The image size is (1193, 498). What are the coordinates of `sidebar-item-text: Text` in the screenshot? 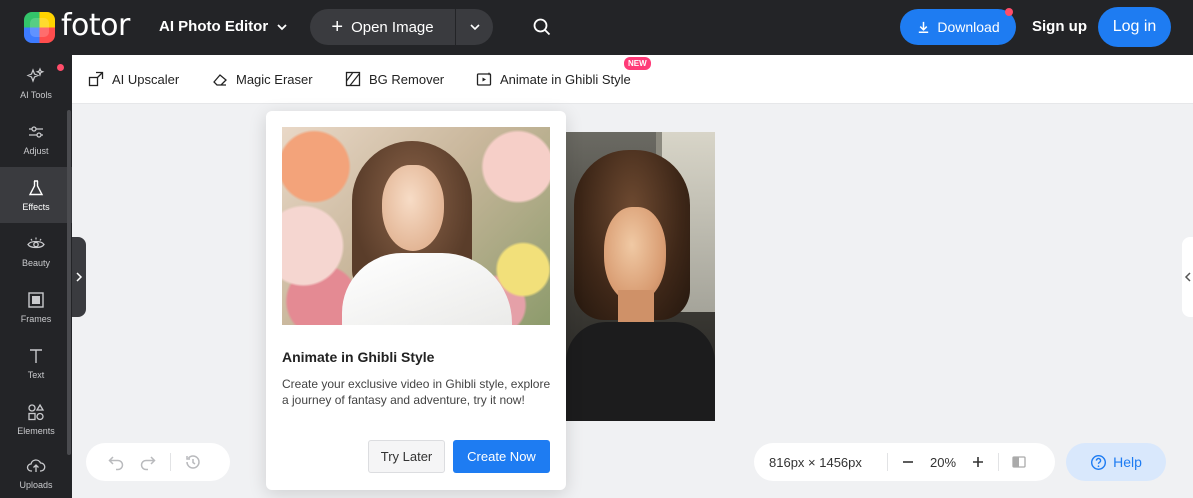 It's located at (36, 363).